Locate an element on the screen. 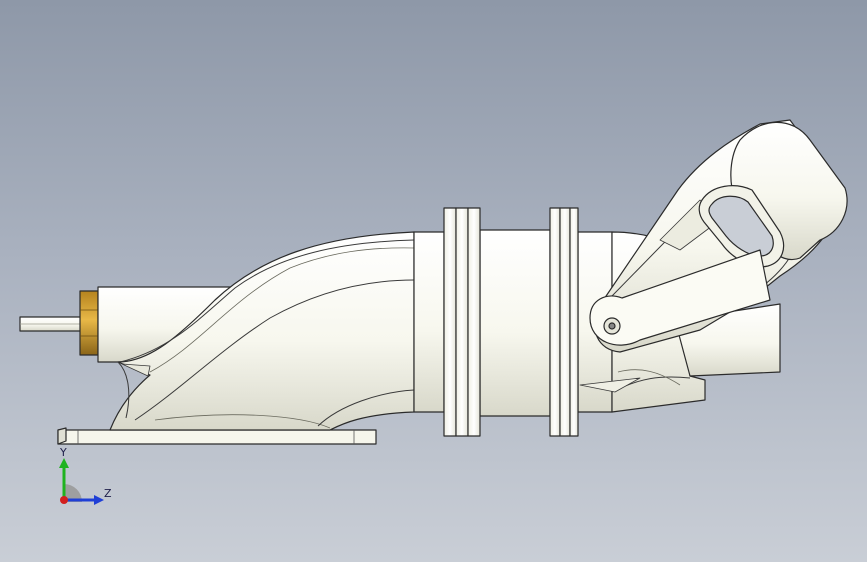 This screenshot has height=562, width=867. brass-nut is located at coordinates (89, 323).